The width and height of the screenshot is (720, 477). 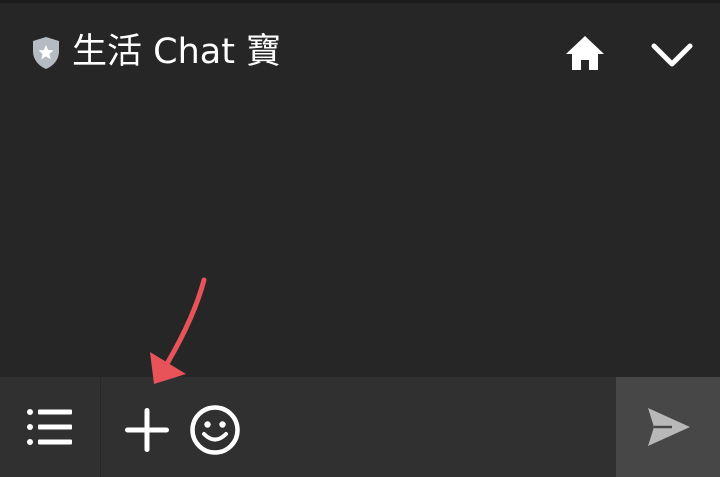 I want to click on send-button, so click(x=668, y=427).